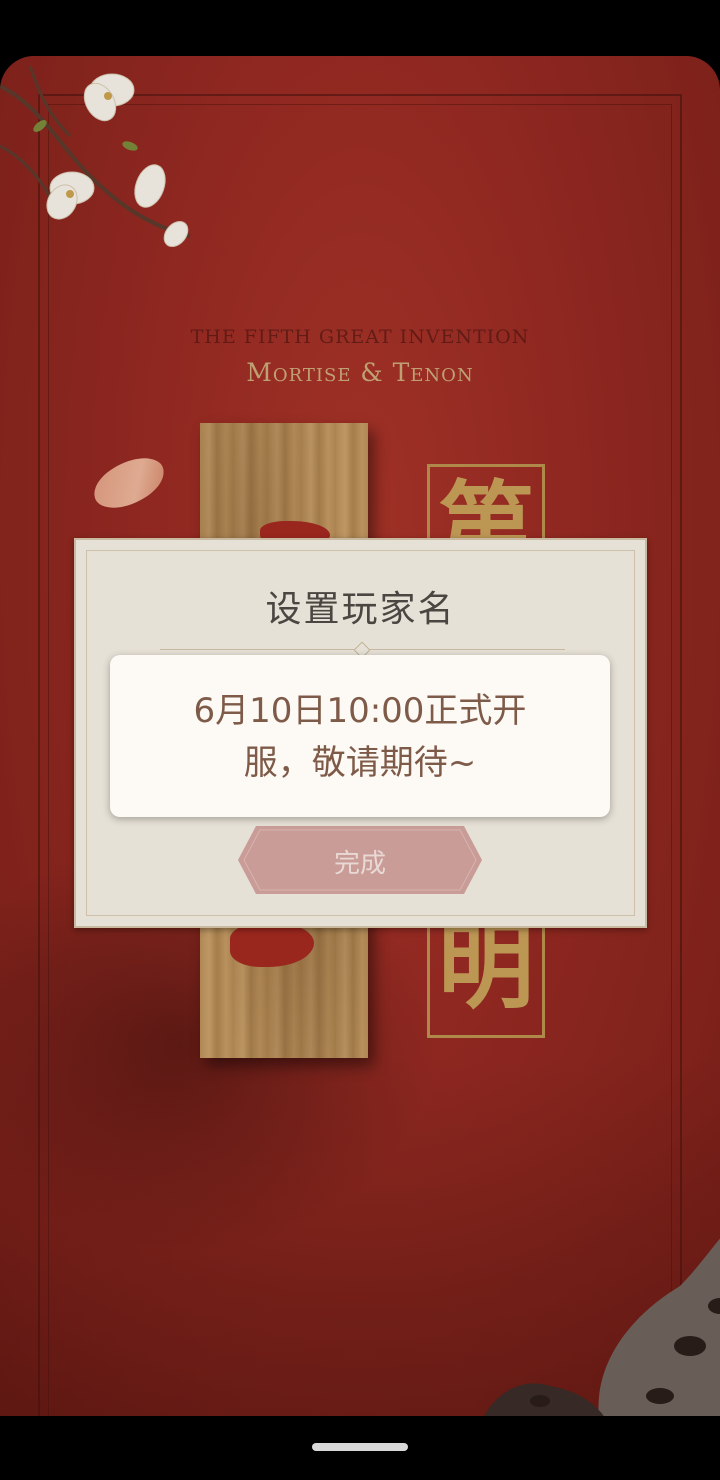 This screenshot has width=720, height=1480. What do you see at coordinates (360, 609) in the screenshot?
I see `dialog-title: 设置玩家名` at bounding box center [360, 609].